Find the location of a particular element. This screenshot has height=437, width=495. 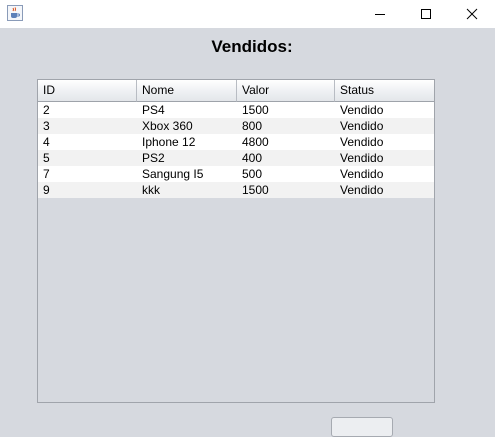

cell-valor: 800 is located at coordinates (252, 126).